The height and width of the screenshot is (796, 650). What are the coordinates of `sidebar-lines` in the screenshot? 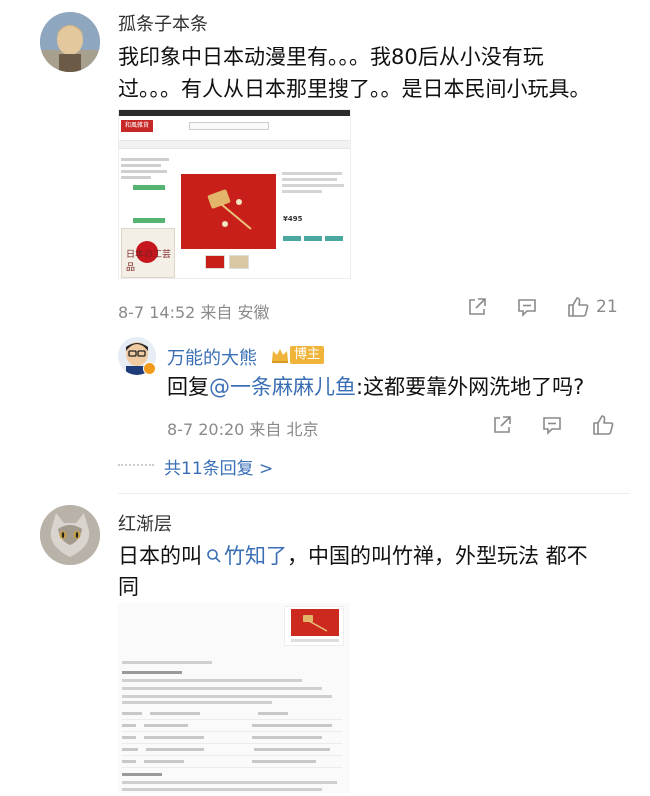 It's located at (147, 170).